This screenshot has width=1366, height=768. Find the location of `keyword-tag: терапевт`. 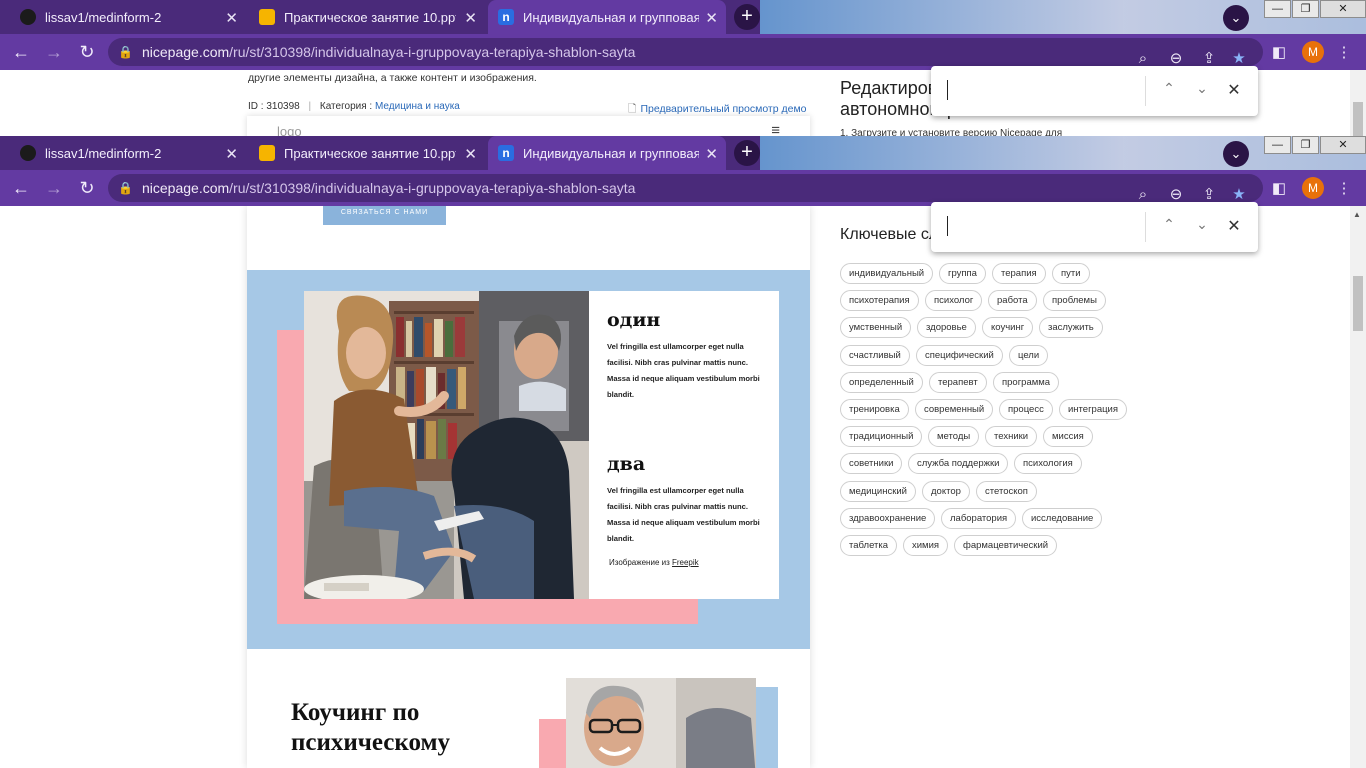

keyword-tag: терапевт is located at coordinates (958, 382).